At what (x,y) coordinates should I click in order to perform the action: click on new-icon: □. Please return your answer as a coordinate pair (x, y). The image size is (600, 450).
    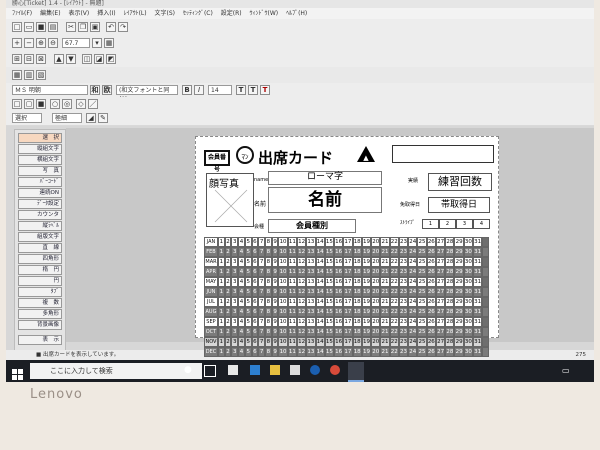
    Looking at the image, I should click on (17, 27).